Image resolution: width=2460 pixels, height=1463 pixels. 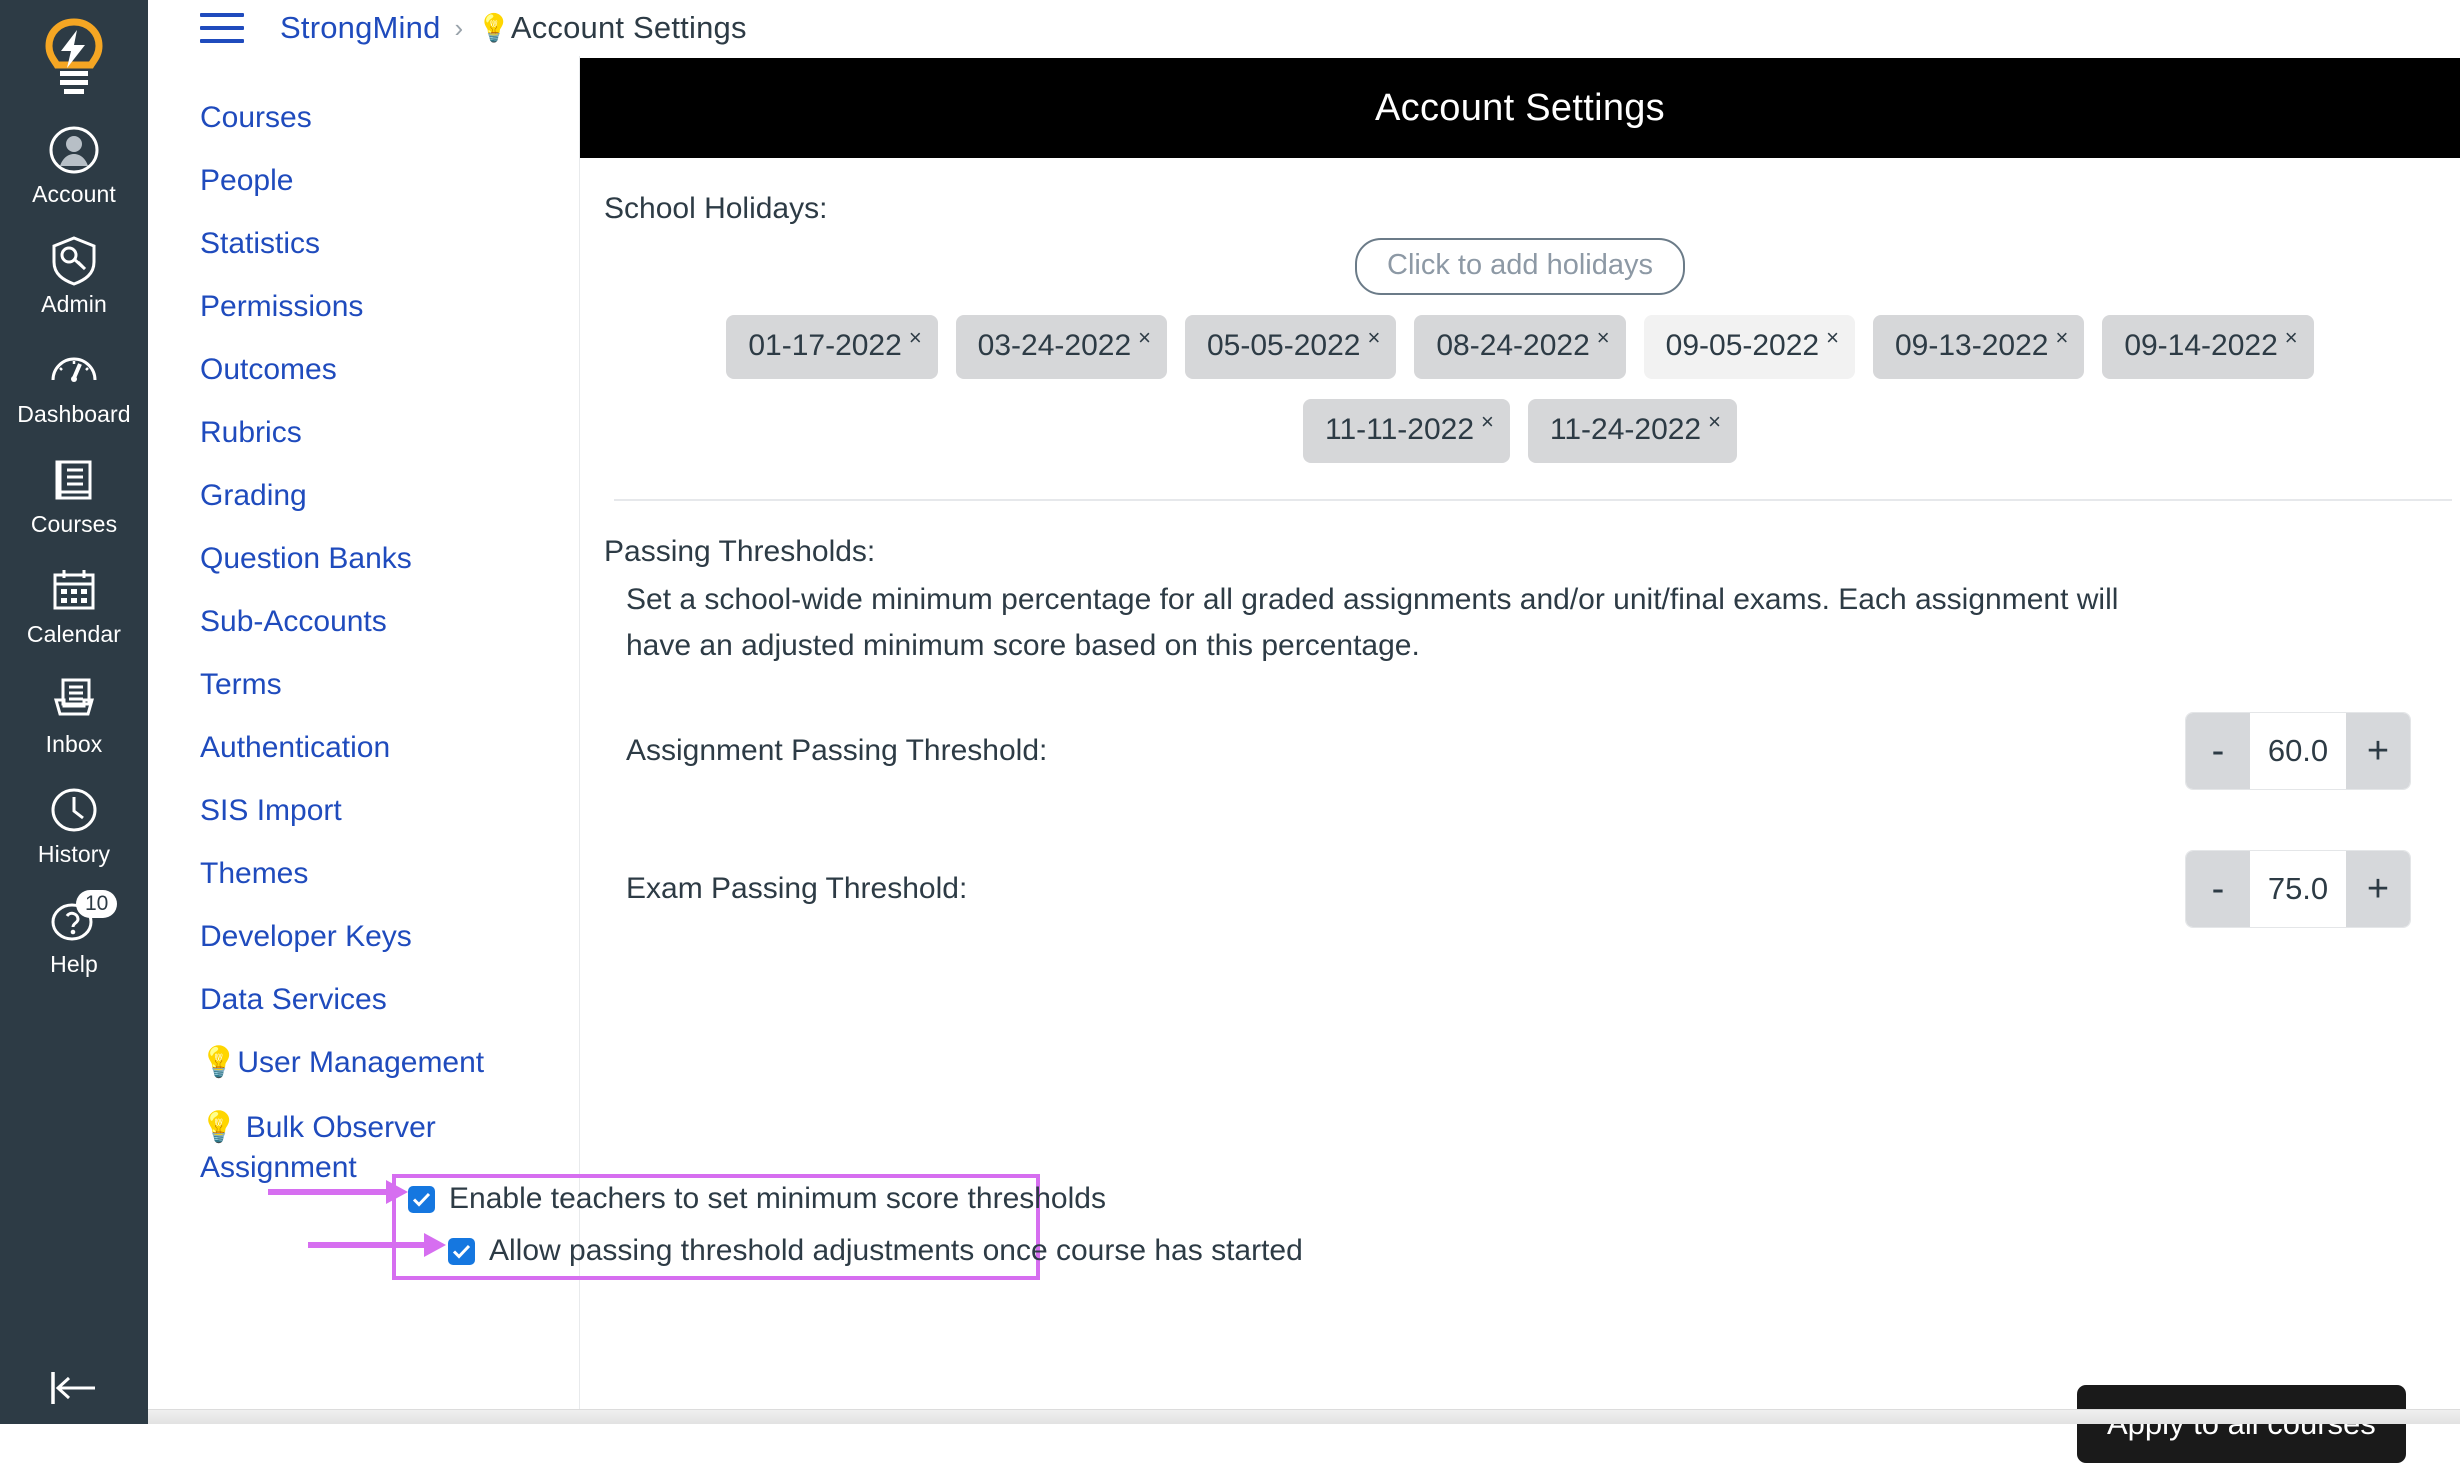 What do you see at coordinates (363, 433) in the screenshot?
I see `sidebar-item-rubrics: Rubrics` at bounding box center [363, 433].